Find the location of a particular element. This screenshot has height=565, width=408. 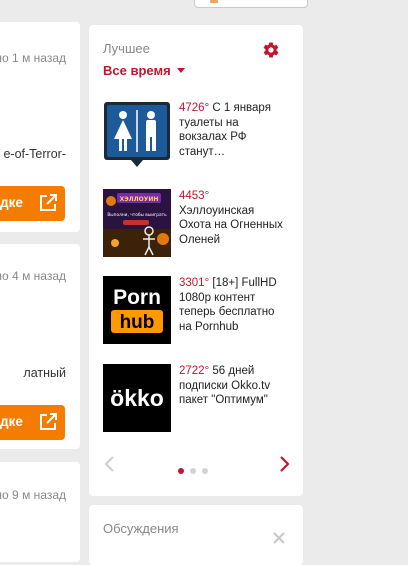

deal-temperature: 4726° is located at coordinates (194, 108).